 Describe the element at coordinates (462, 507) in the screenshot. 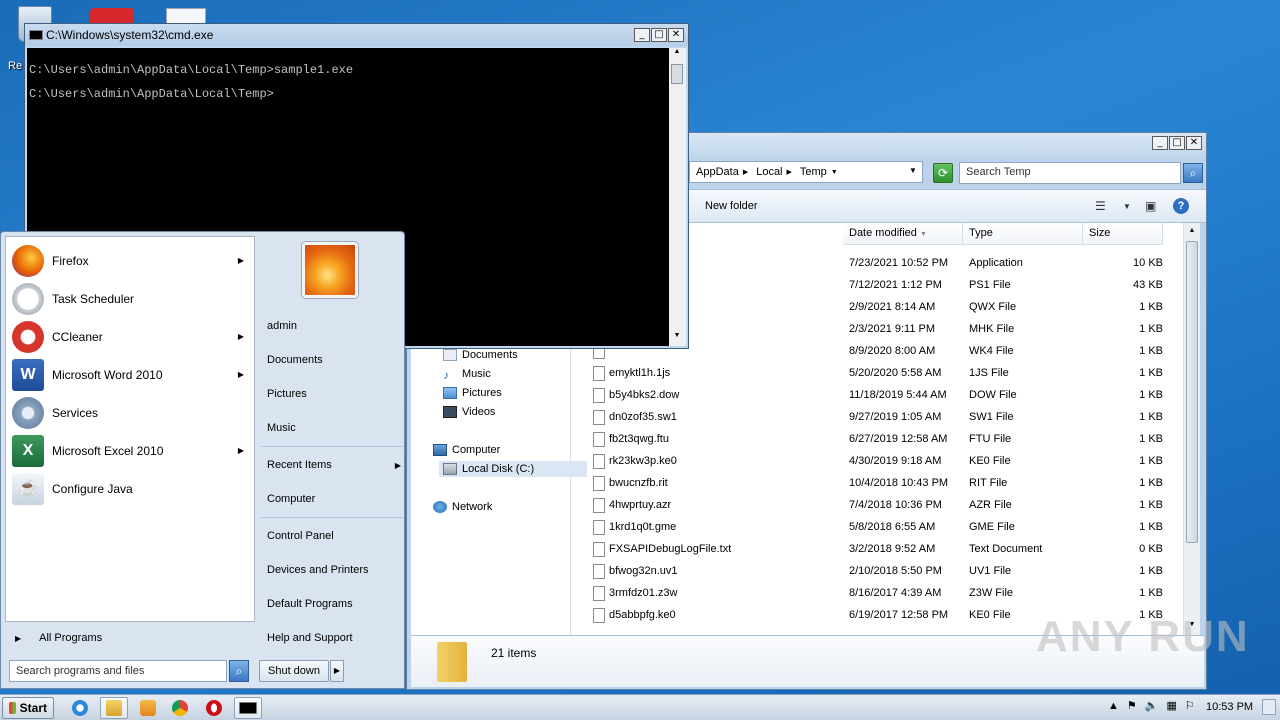

I see `nav-item-network: Network` at that location.